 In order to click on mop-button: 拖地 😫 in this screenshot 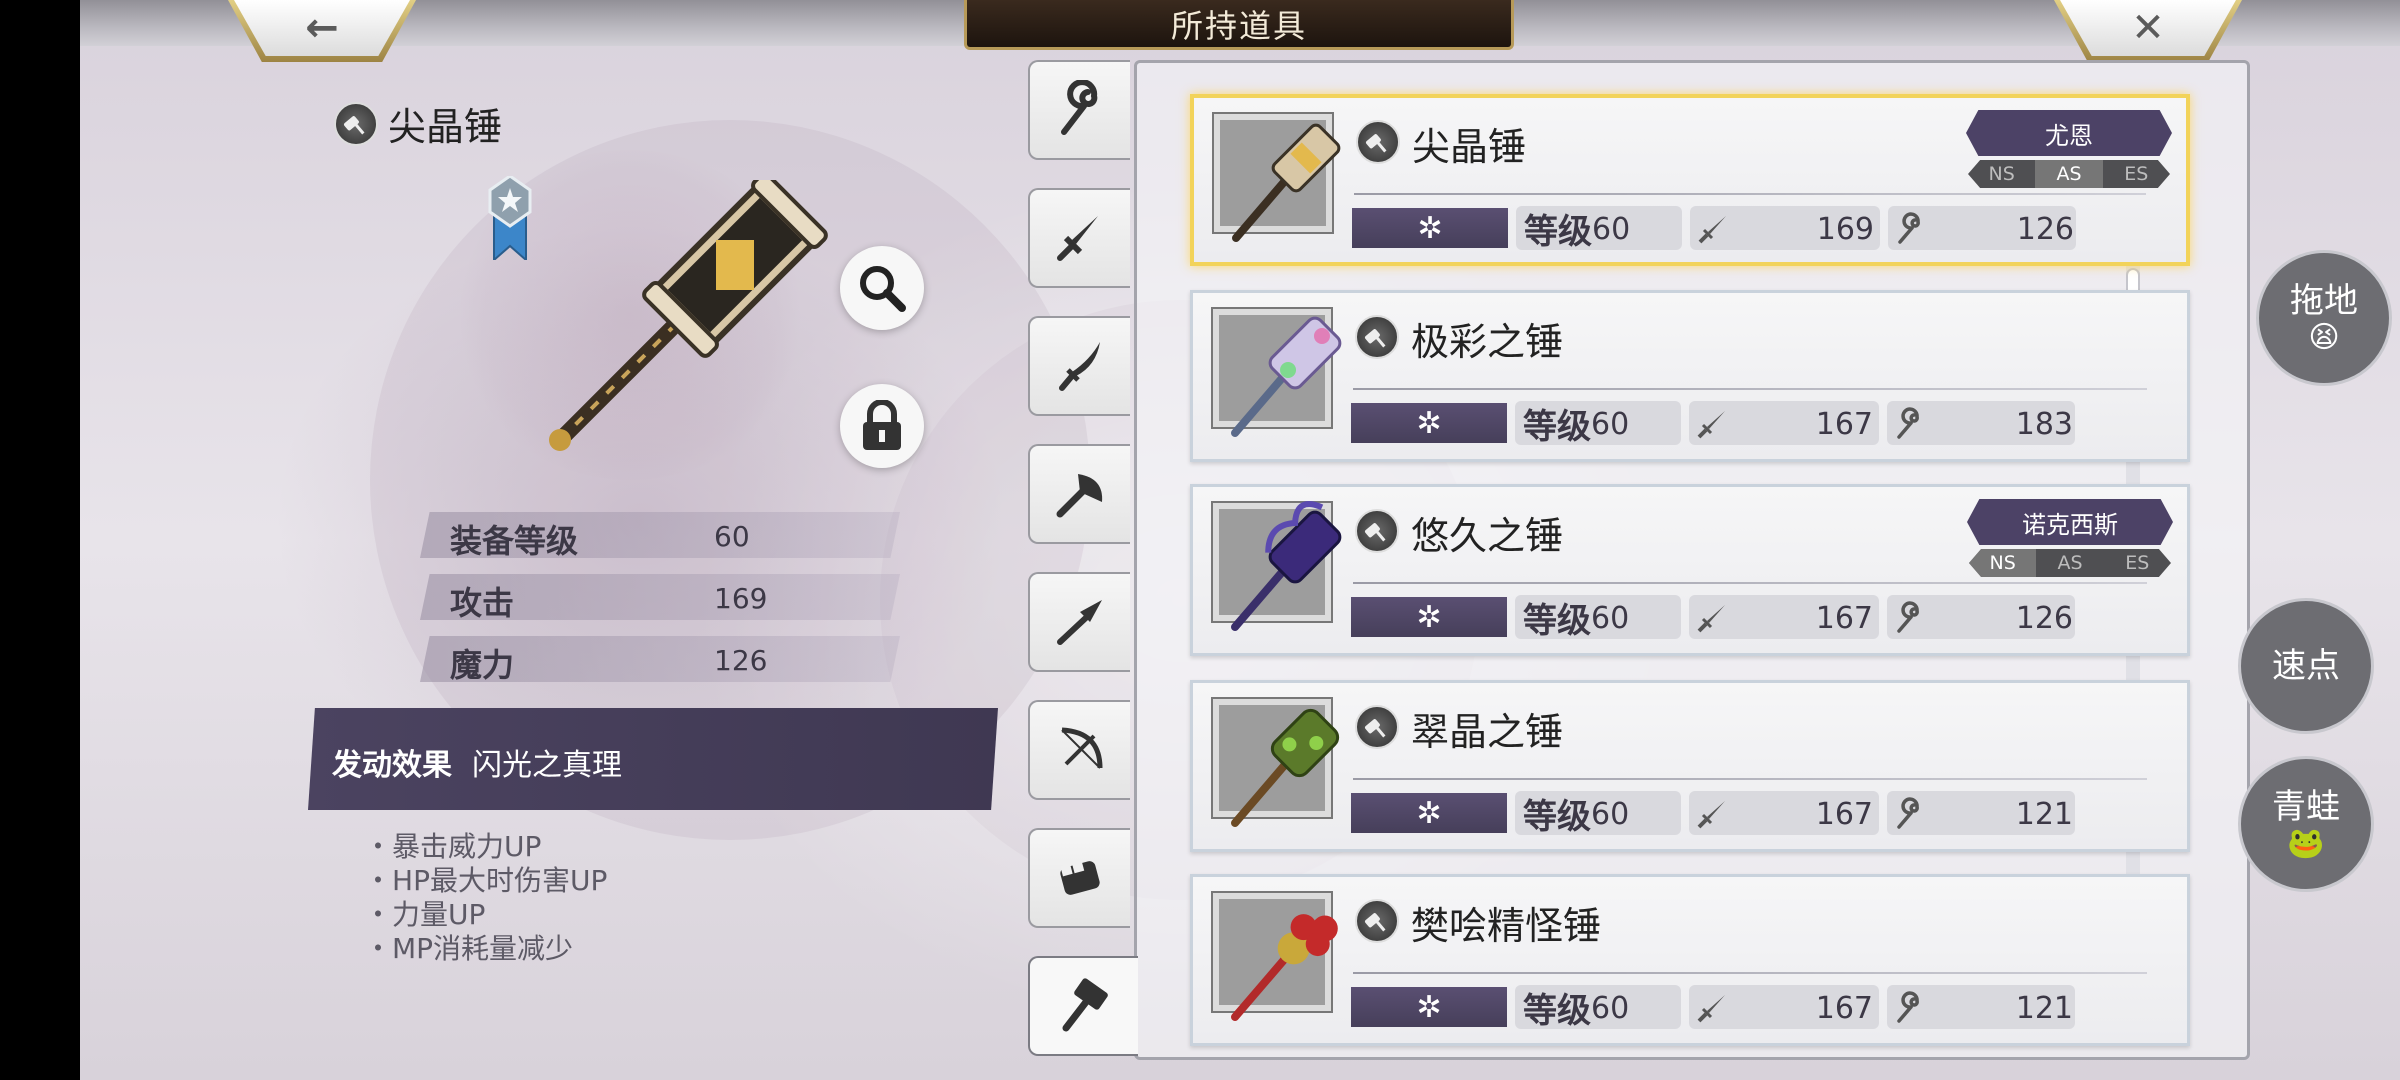, I will do `click(2324, 318)`.